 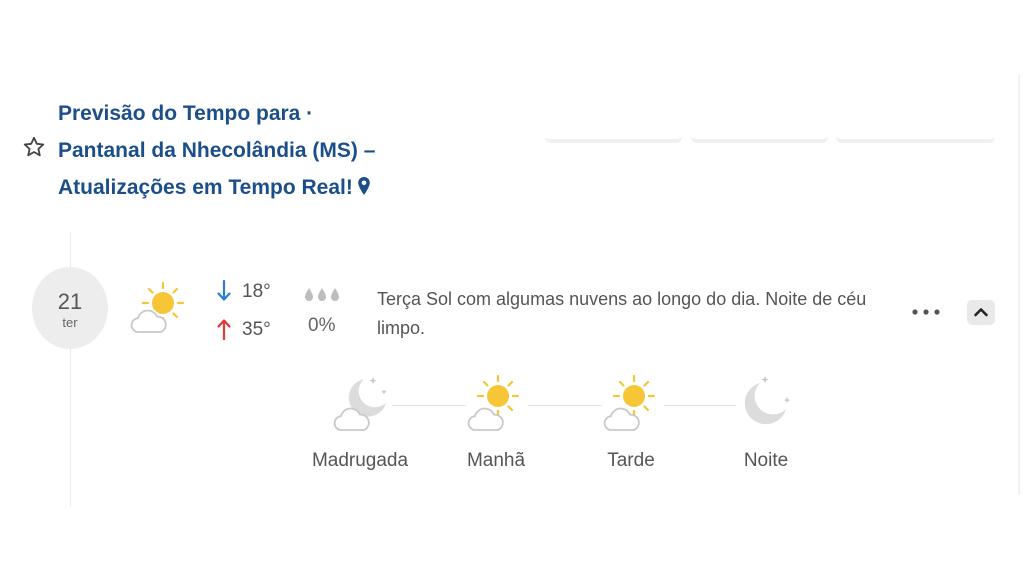 What do you see at coordinates (361, 403) in the screenshot?
I see `moon-cloud-icon` at bounding box center [361, 403].